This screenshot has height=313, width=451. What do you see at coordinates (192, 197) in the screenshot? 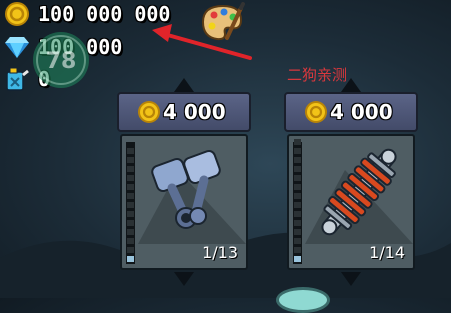
I see `engine-pistons-icon` at bounding box center [192, 197].